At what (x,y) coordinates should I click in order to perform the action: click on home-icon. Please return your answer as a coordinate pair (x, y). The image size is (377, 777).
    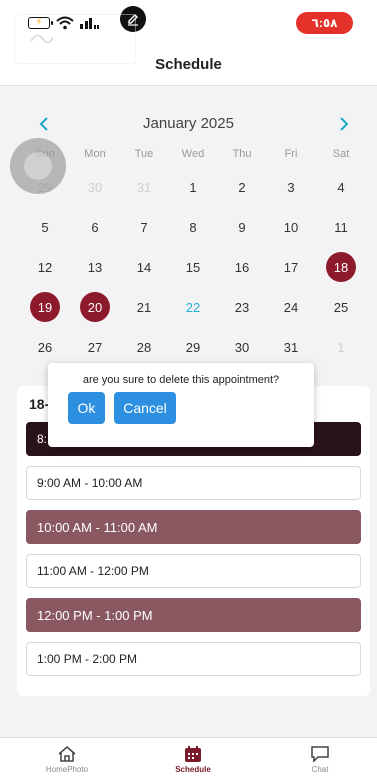
    Looking at the image, I should click on (67, 754).